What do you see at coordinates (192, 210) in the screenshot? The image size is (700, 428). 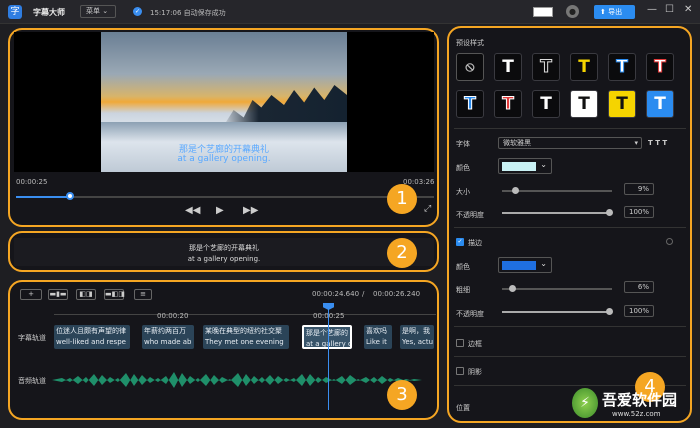 I see `previous-icon: ◀◀` at bounding box center [192, 210].